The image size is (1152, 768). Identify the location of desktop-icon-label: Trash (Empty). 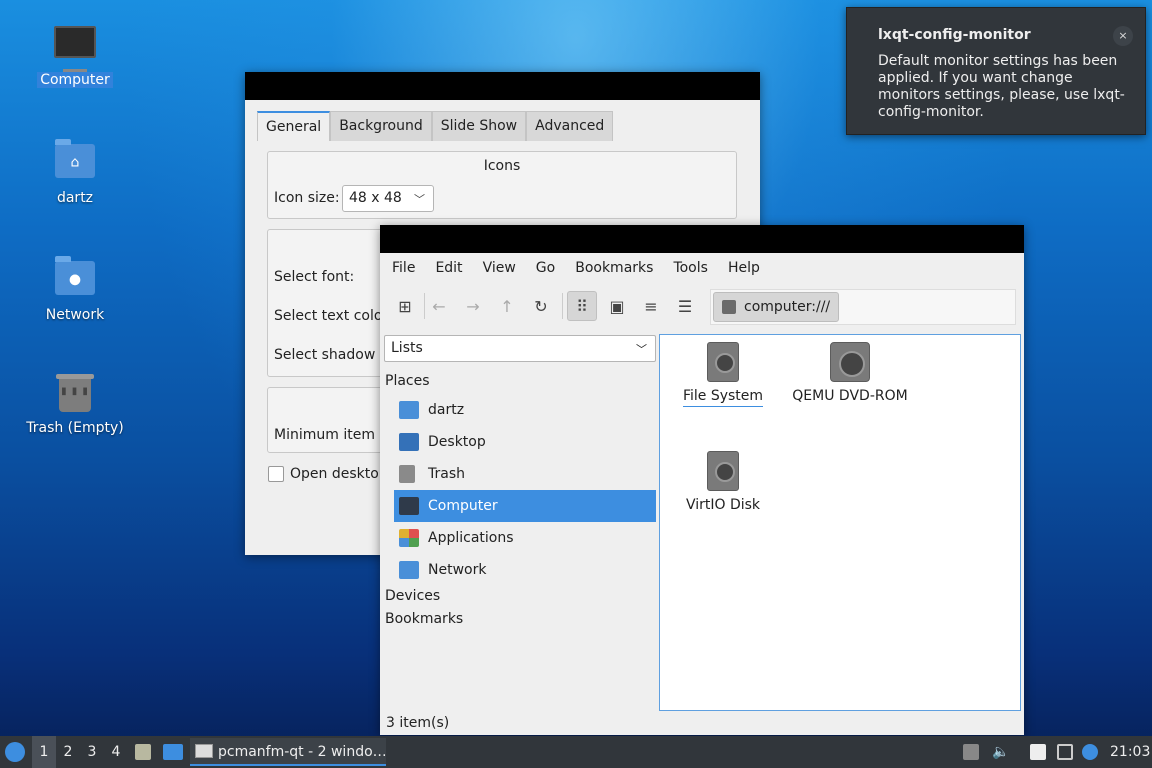
(75, 428).